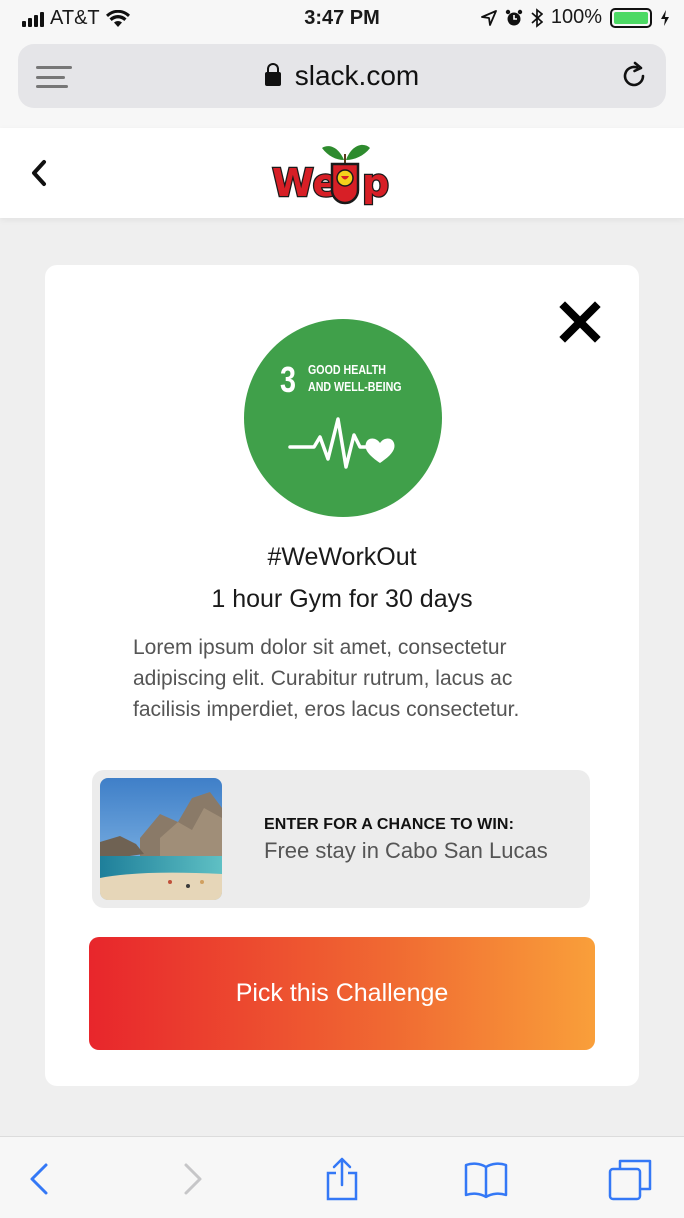 This screenshot has width=684, height=1218. Describe the element at coordinates (537, 17) in the screenshot. I see `bluetooth-icon` at that location.